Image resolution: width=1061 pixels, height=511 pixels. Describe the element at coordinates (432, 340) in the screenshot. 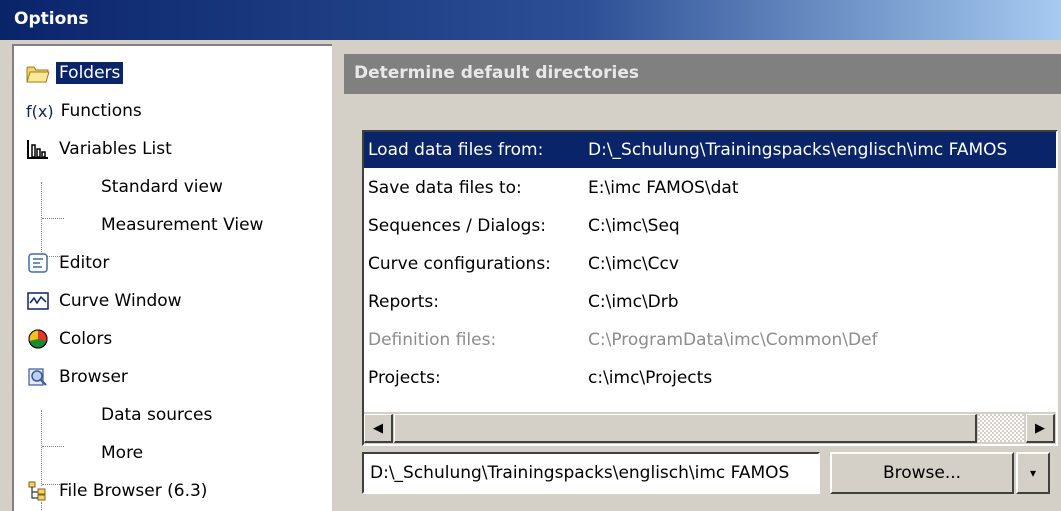

I see `directory-label: Definition files:` at that location.